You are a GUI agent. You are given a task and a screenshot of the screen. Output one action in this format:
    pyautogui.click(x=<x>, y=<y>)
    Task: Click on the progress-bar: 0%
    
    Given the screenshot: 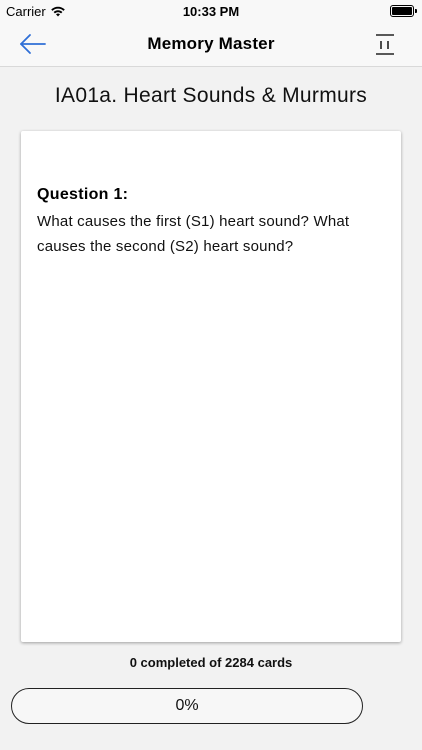 What is the action you would take?
    pyautogui.click(x=187, y=706)
    